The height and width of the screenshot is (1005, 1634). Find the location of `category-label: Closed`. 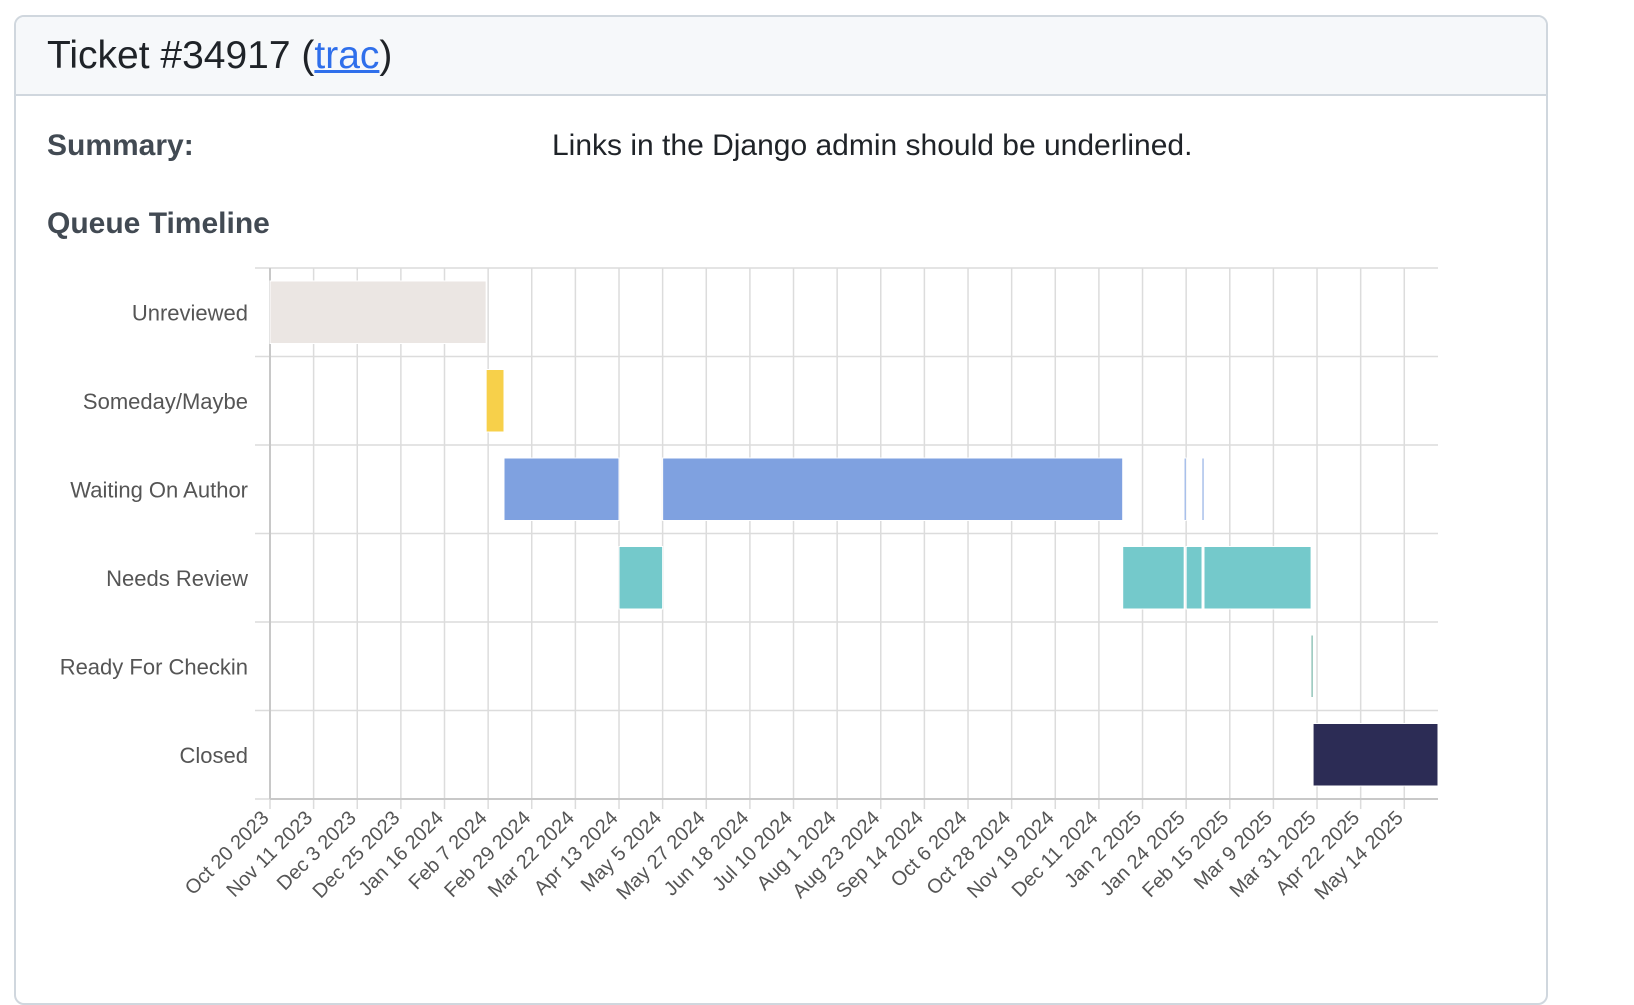

category-label: Closed is located at coordinates (214, 755).